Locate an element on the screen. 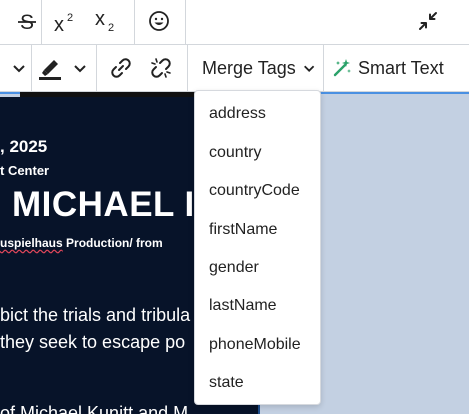  smart-text-label: Smart Text is located at coordinates (401, 67).